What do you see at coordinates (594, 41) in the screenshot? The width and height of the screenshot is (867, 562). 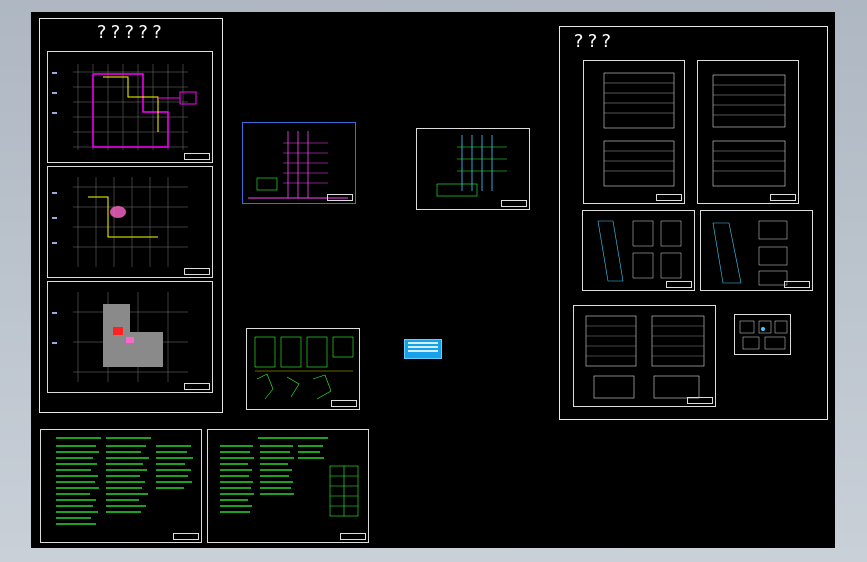 I see `right-group-title: ???` at bounding box center [594, 41].